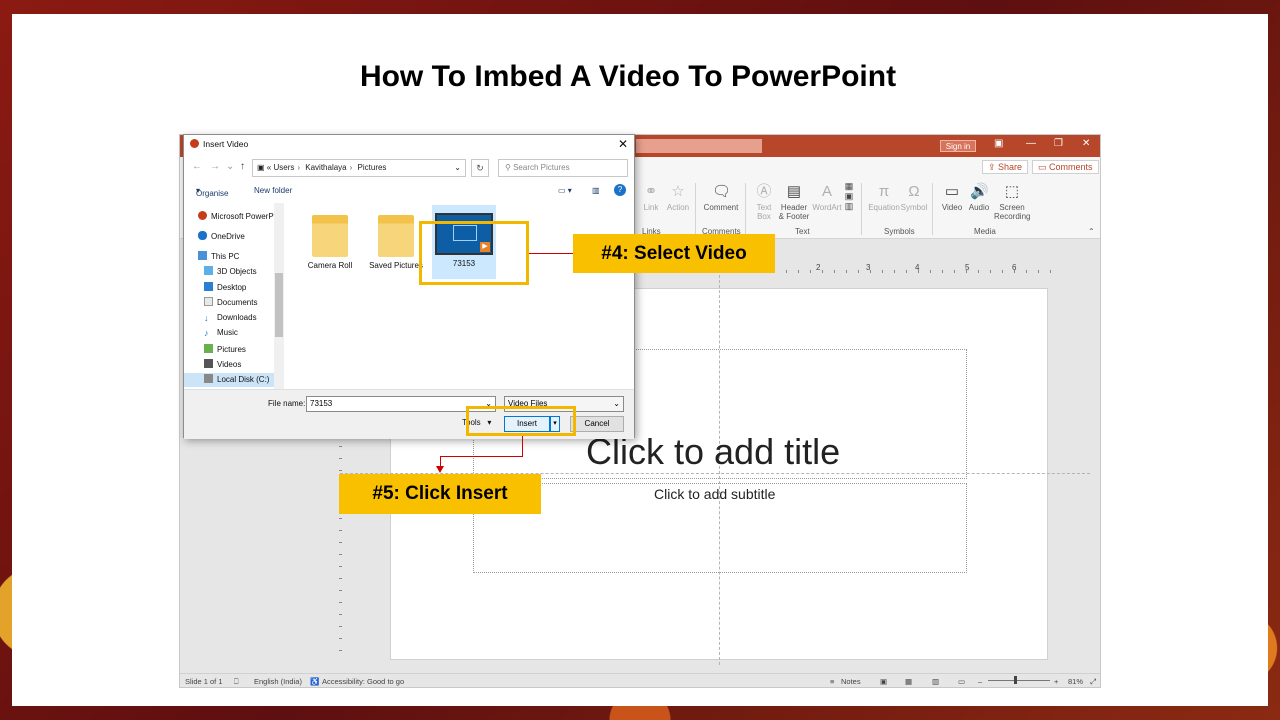 The height and width of the screenshot is (720, 1280). I want to click on horizontal-ruler: 2 3 4 5 6, so click(891, 268).